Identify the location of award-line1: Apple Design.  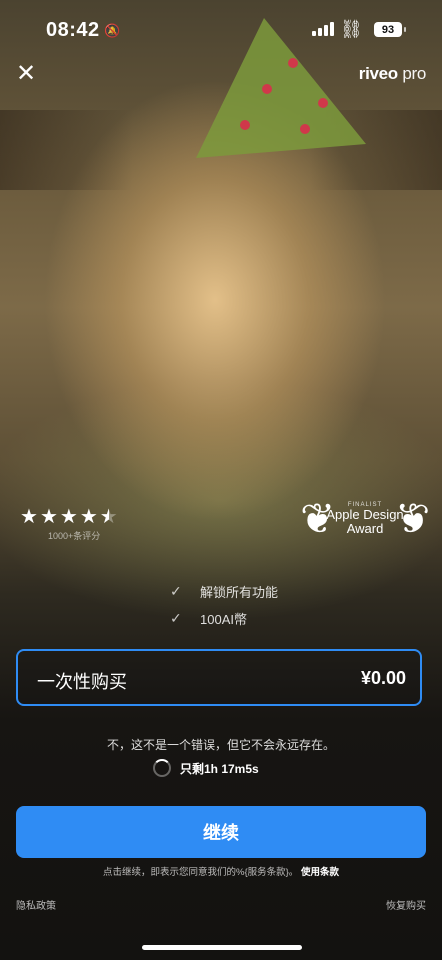
(365, 514).